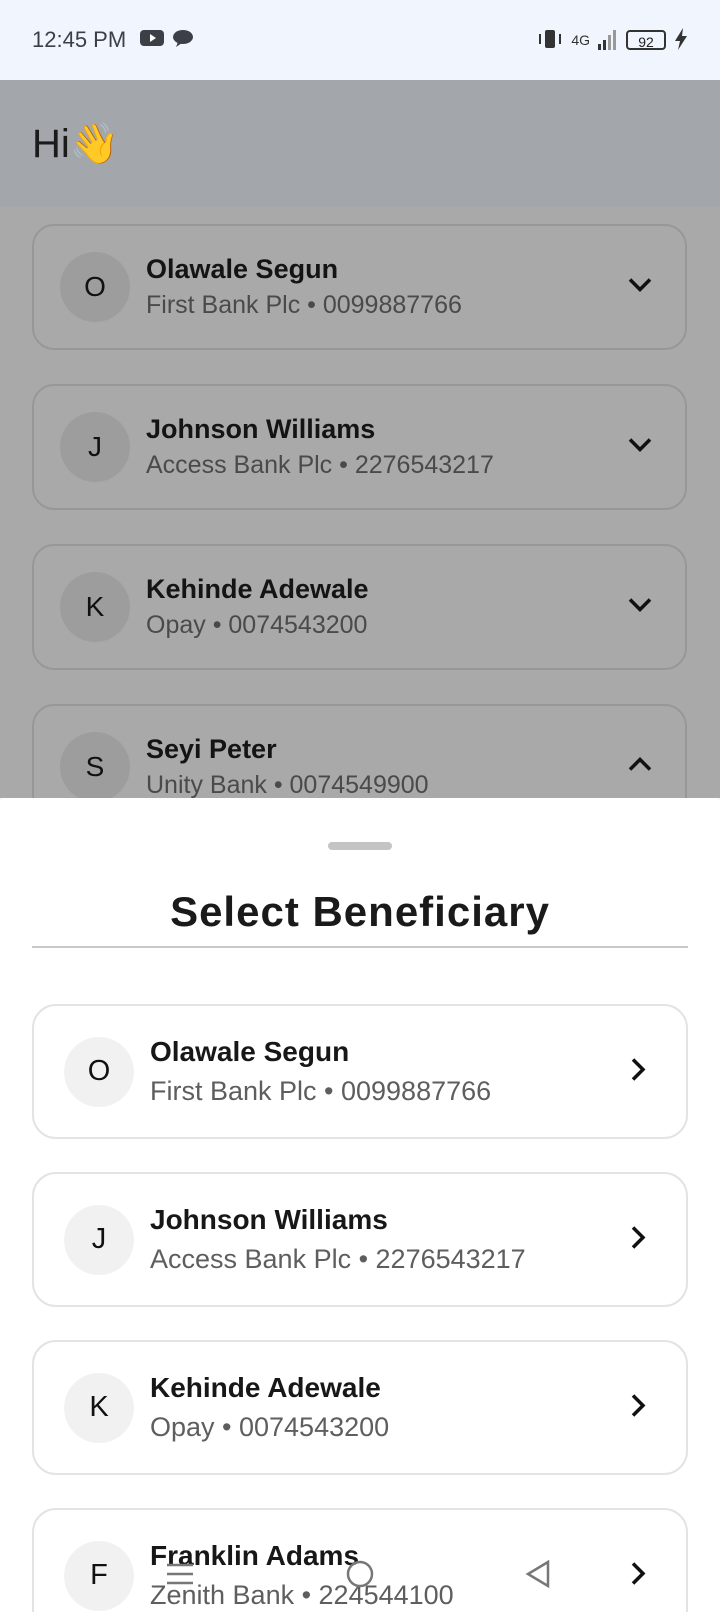  What do you see at coordinates (359, 751) in the screenshot?
I see `home-beneficiary-card: S Seyi Peter Unity Bank • 0074549900` at bounding box center [359, 751].